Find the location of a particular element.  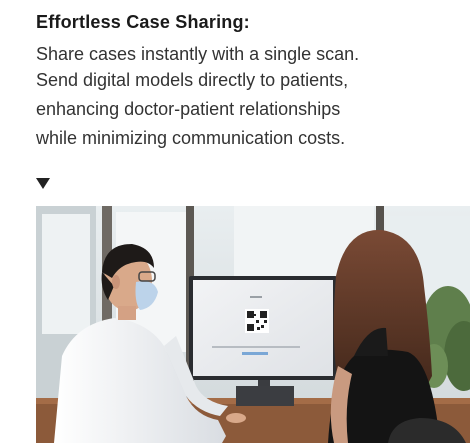

description-line-3: enhancing doctor-patient relationships is located at coordinates (188, 109).